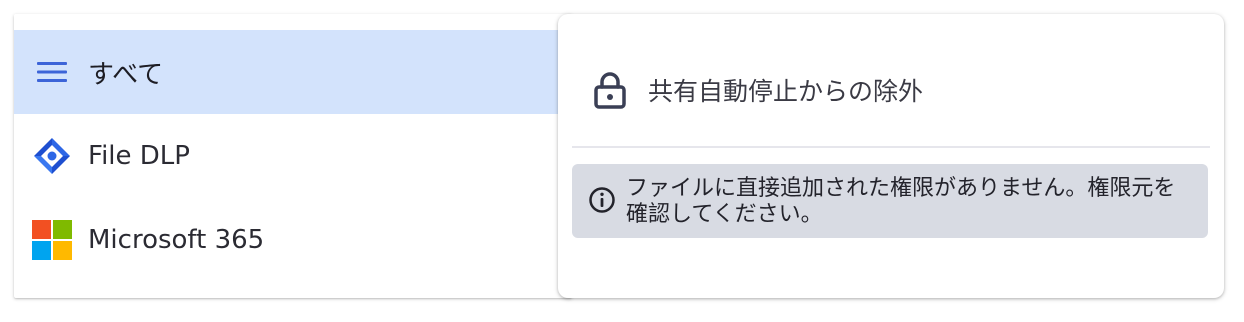  What do you see at coordinates (293, 72) in the screenshot?
I see `sidebar-item-all: すべて` at bounding box center [293, 72].